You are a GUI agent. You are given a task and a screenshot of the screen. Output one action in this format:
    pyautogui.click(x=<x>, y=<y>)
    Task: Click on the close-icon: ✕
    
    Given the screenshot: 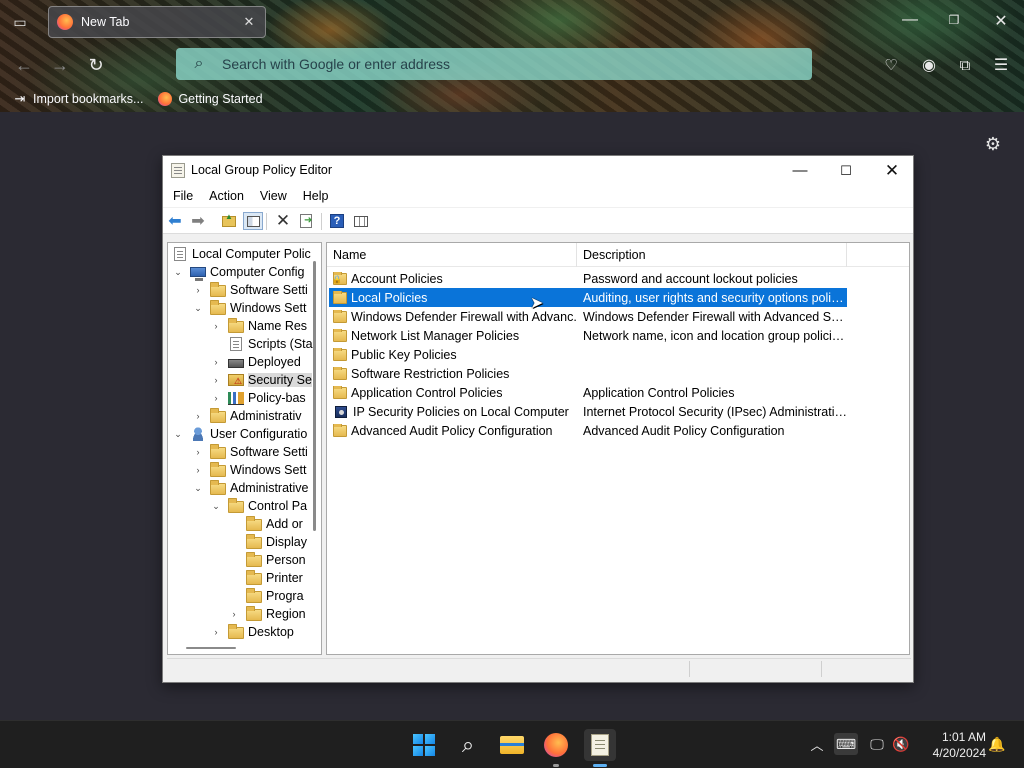 What is the action you would take?
    pyautogui.click(x=892, y=170)
    